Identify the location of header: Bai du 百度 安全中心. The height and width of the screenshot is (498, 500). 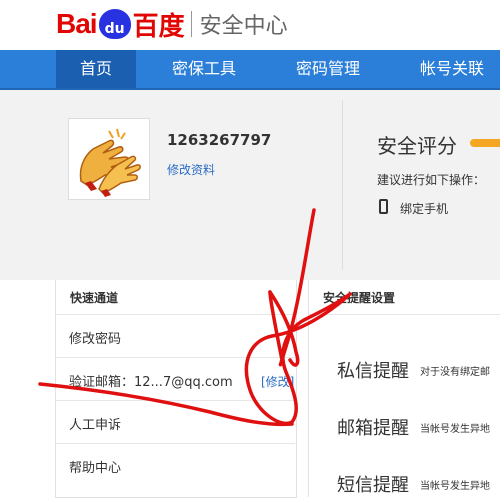
(250, 25).